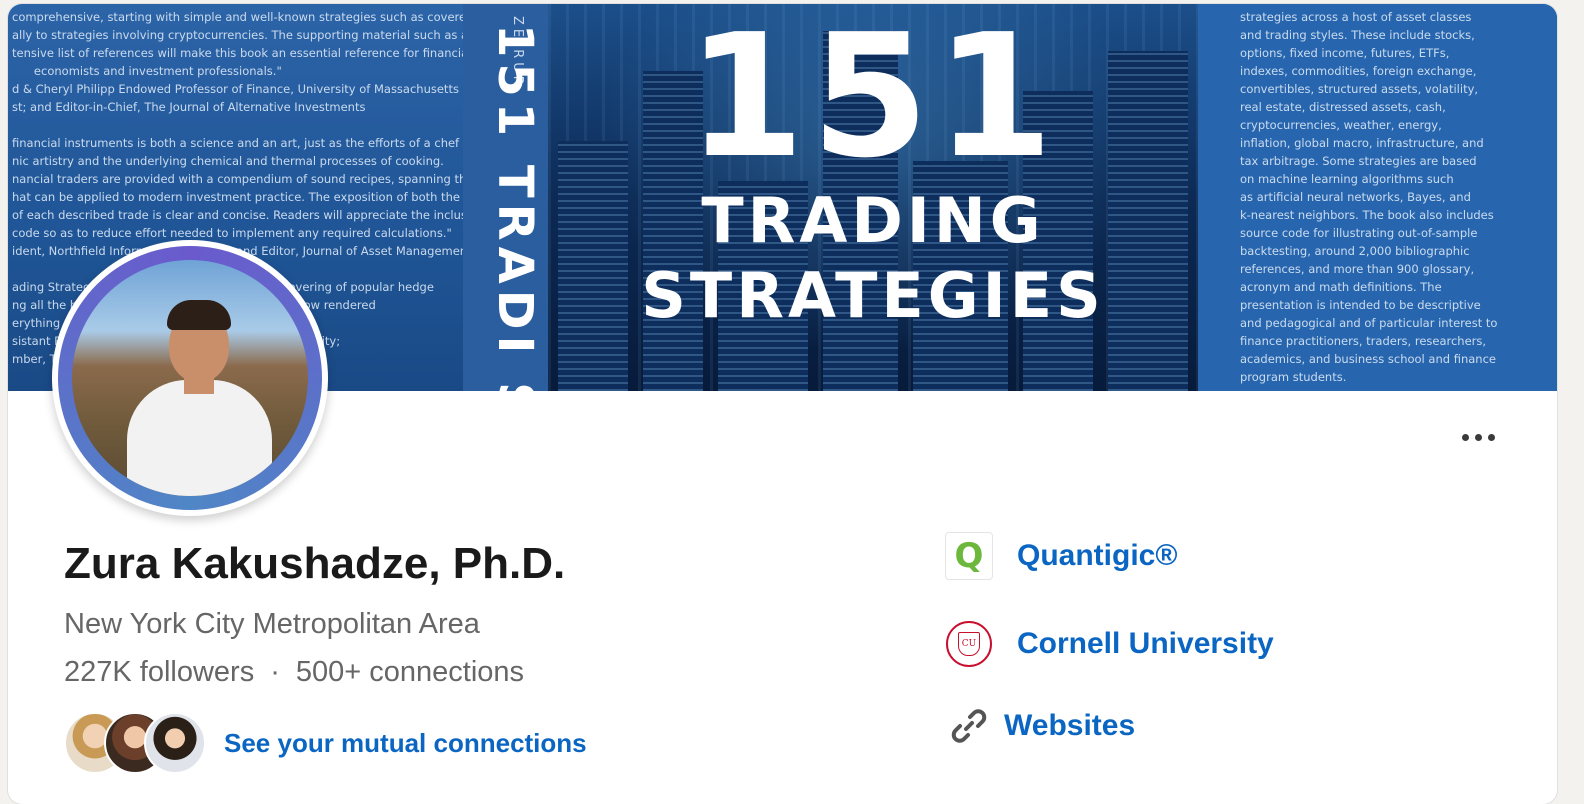  What do you see at coordinates (405, 743) in the screenshot?
I see `mutual-connections-label: See your mutual connections` at bounding box center [405, 743].